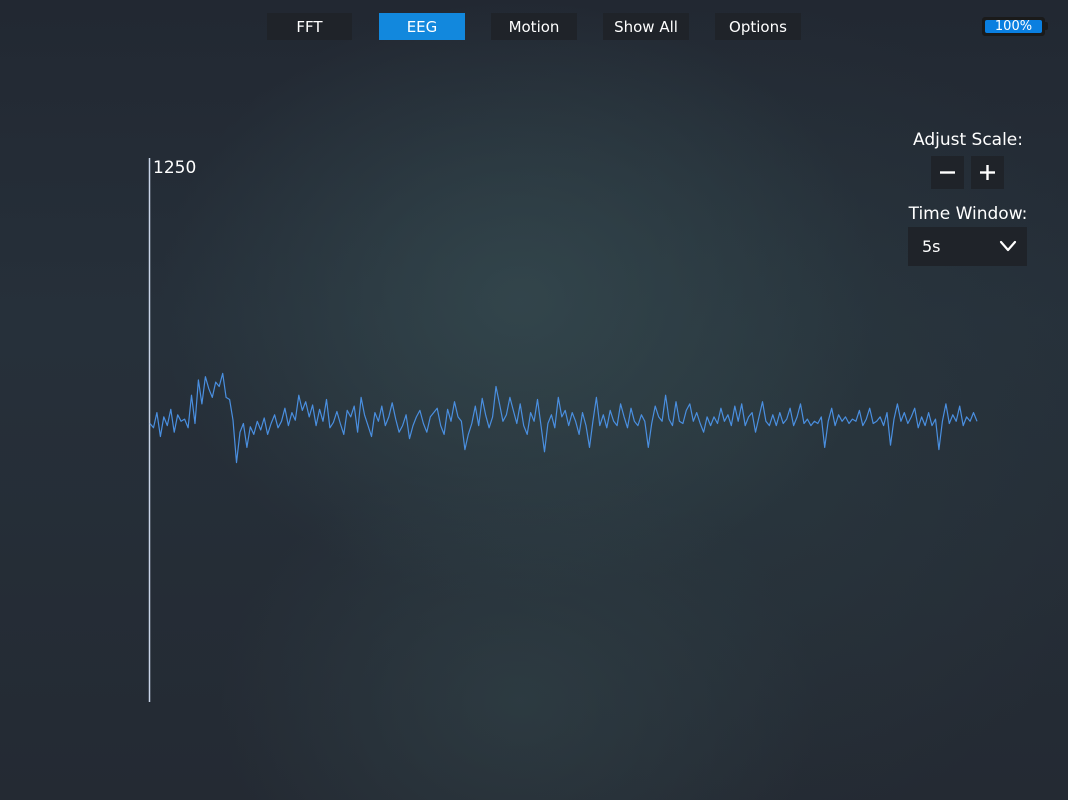  I want to click on tab-motion-label: Motion, so click(534, 26).